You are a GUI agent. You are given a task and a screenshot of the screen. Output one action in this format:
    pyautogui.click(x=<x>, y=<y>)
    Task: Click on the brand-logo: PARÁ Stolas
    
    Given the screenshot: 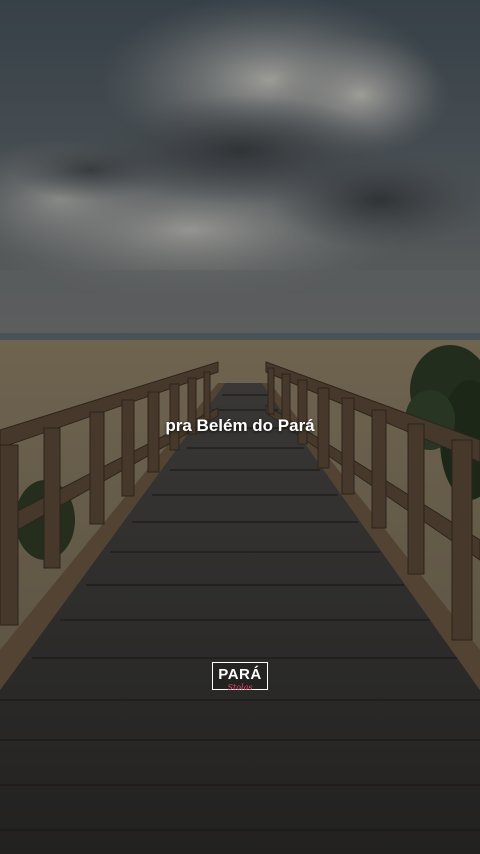 What is the action you would take?
    pyautogui.click(x=240, y=677)
    